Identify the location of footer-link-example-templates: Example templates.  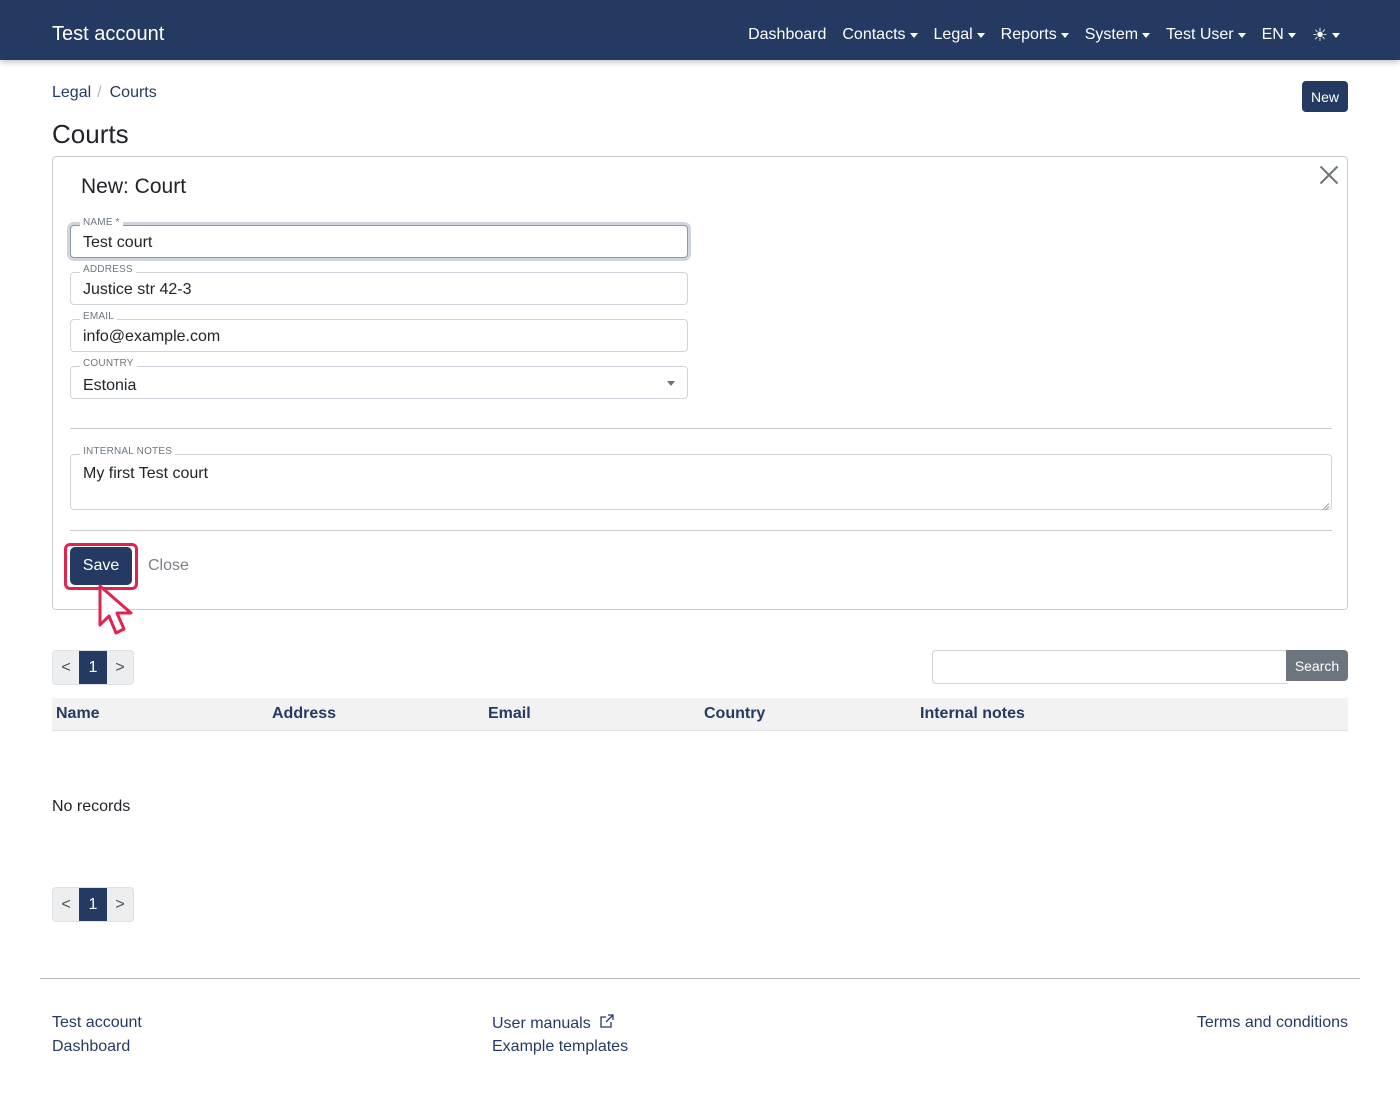
(560, 1047).